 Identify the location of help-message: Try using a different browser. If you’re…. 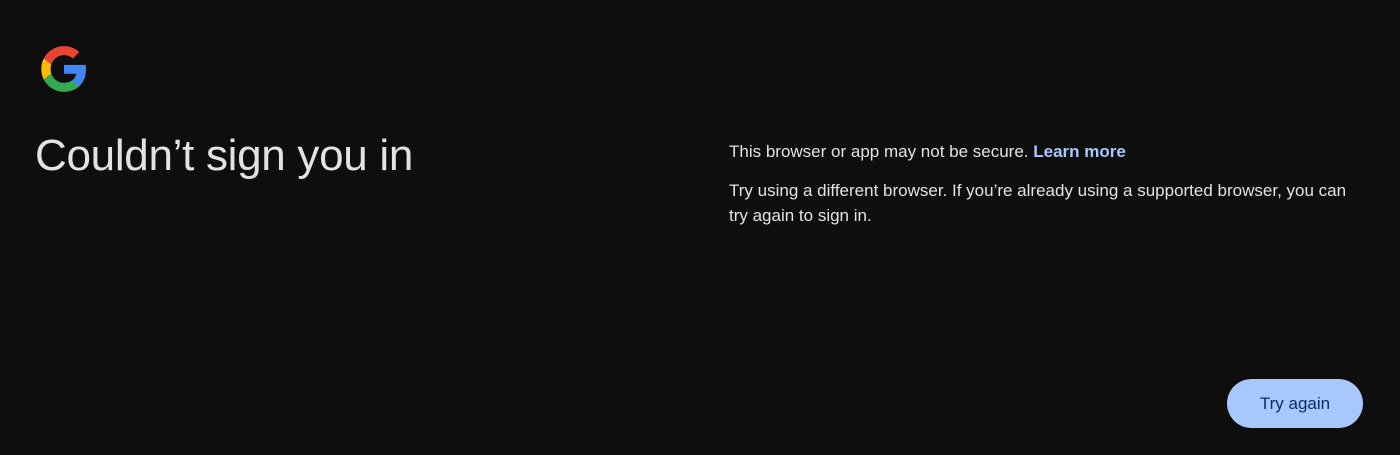
(1038, 203).